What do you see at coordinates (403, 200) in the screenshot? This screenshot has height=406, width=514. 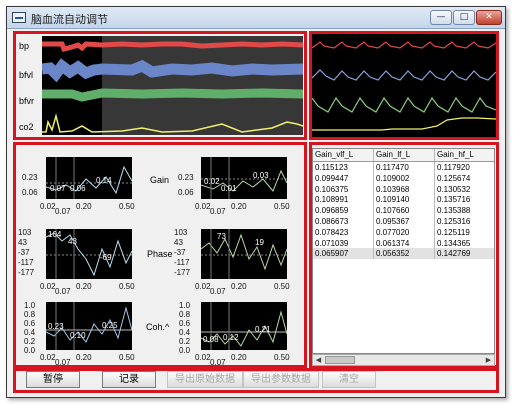 I see `table-row: 0.108991 0.109140 0.135716` at bounding box center [403, 200].